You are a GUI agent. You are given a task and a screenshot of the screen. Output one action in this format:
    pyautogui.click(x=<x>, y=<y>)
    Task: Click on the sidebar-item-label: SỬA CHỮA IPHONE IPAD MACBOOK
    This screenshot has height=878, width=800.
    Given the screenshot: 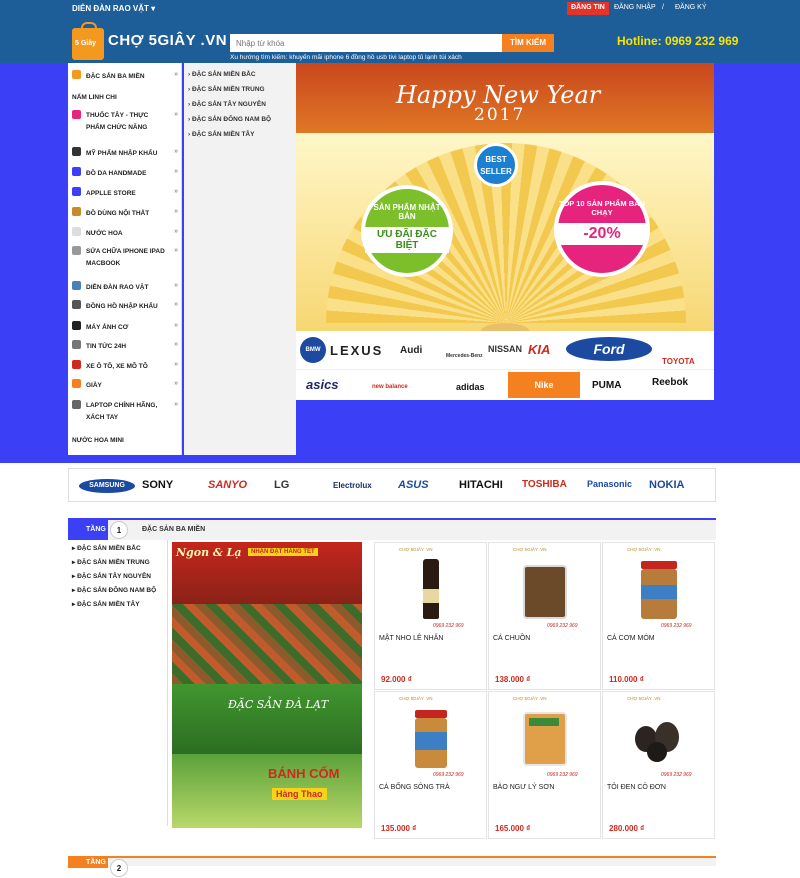 What is the action you would take?
    pyautogui.click(x=125, y=257)
    